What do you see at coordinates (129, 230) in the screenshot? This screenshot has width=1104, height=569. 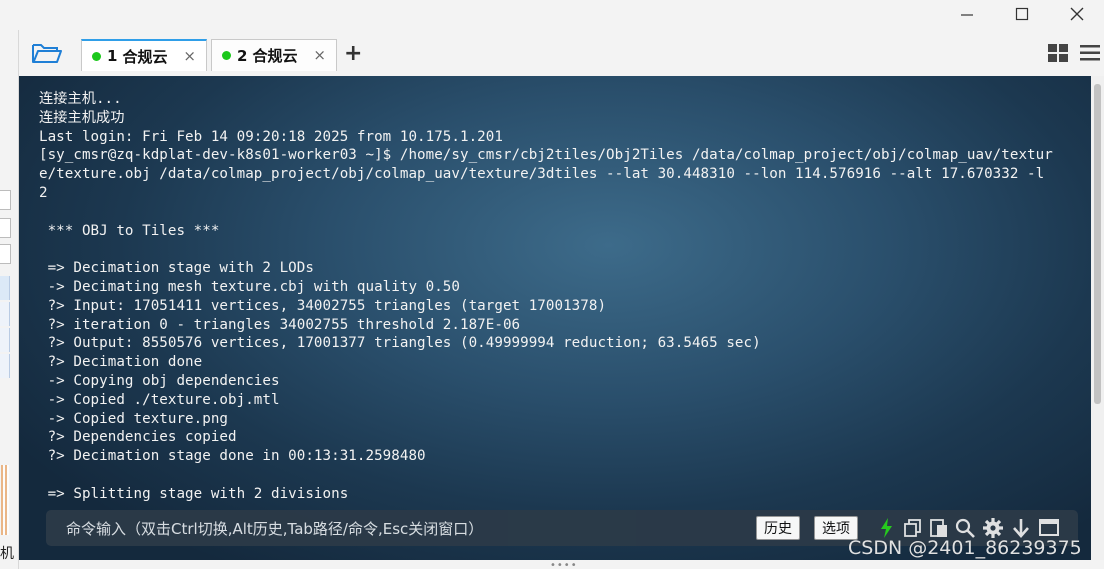 I see `terminal-line: *** OBJ to Tiles ***` at bounding box center [129, 230].